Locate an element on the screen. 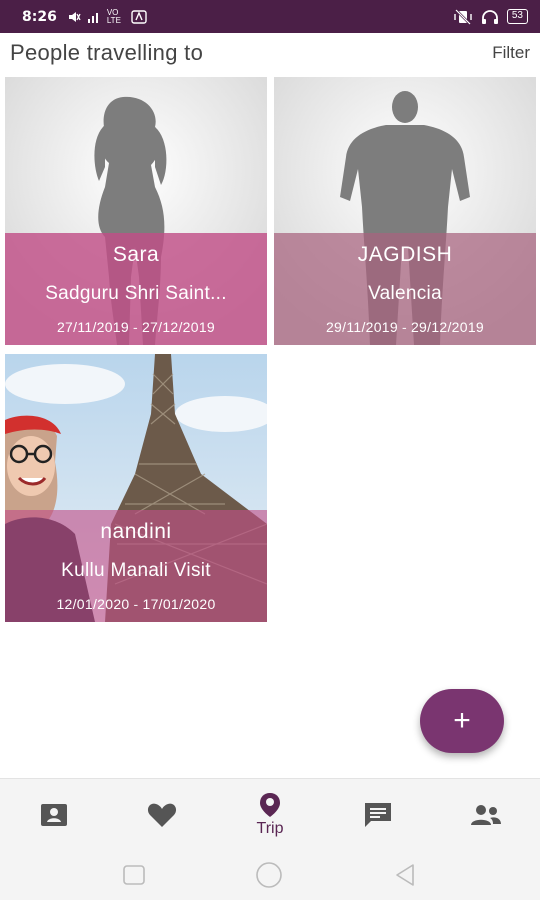  traveller-name: JAGDISH is located at coordinates (405, 254).